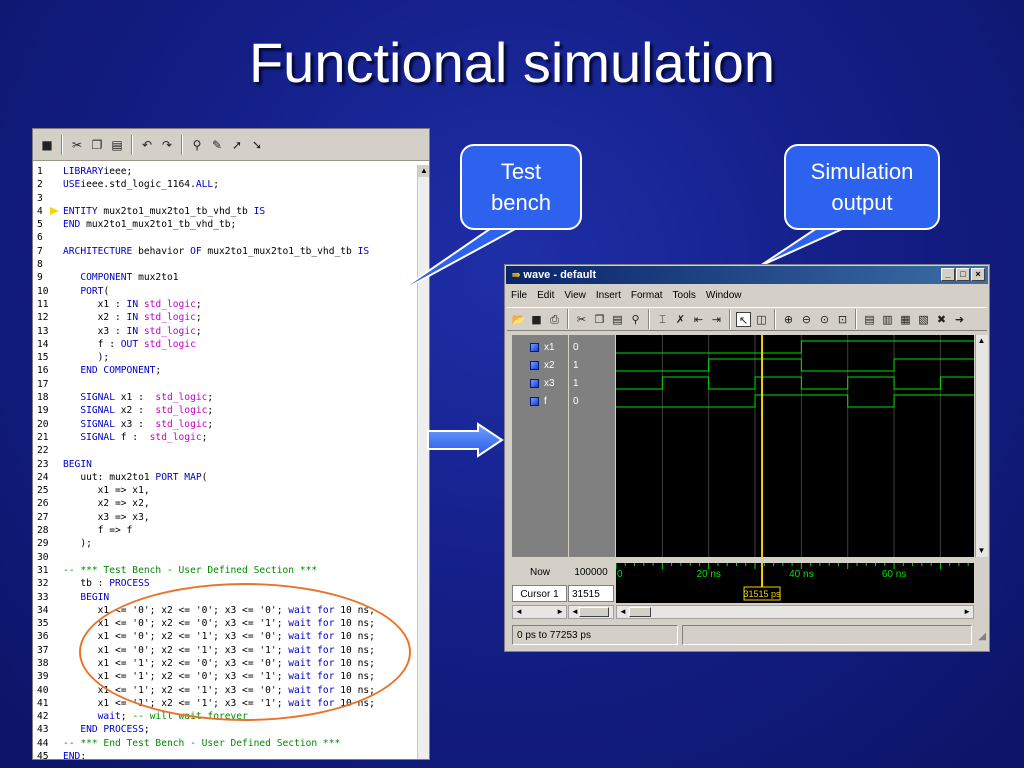 This screenshot has height=768, width=1024. What do you see at coordinates (743, 319) in the screenshot?
I see `select-mode-icon: ↖` at bounding box center [743, 319].